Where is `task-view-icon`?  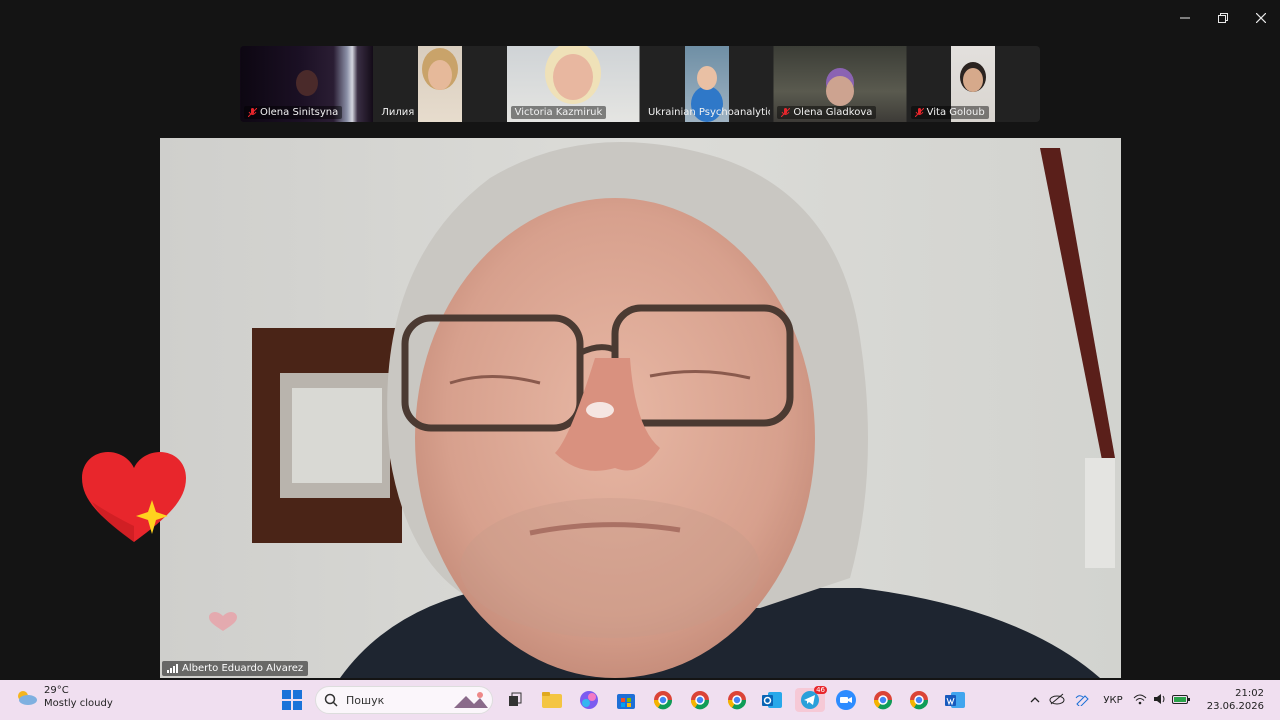 task-view-icon is located at coordinates (515, 699).